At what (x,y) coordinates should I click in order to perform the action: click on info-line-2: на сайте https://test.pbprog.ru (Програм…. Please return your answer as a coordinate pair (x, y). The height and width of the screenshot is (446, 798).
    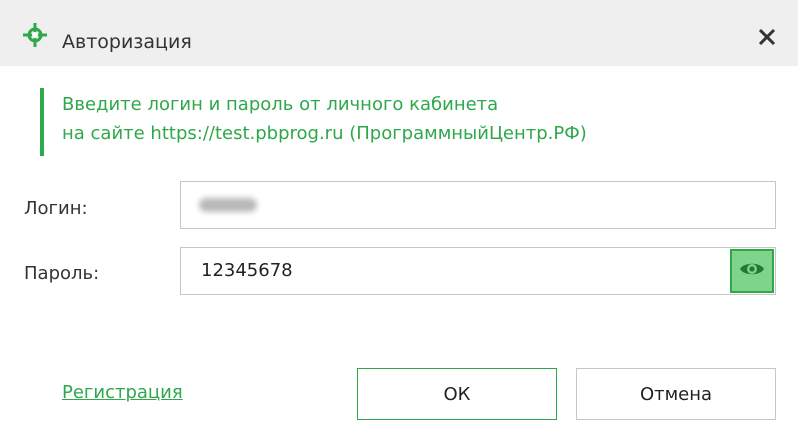
    Looking at the image, I should click on (324, 133).